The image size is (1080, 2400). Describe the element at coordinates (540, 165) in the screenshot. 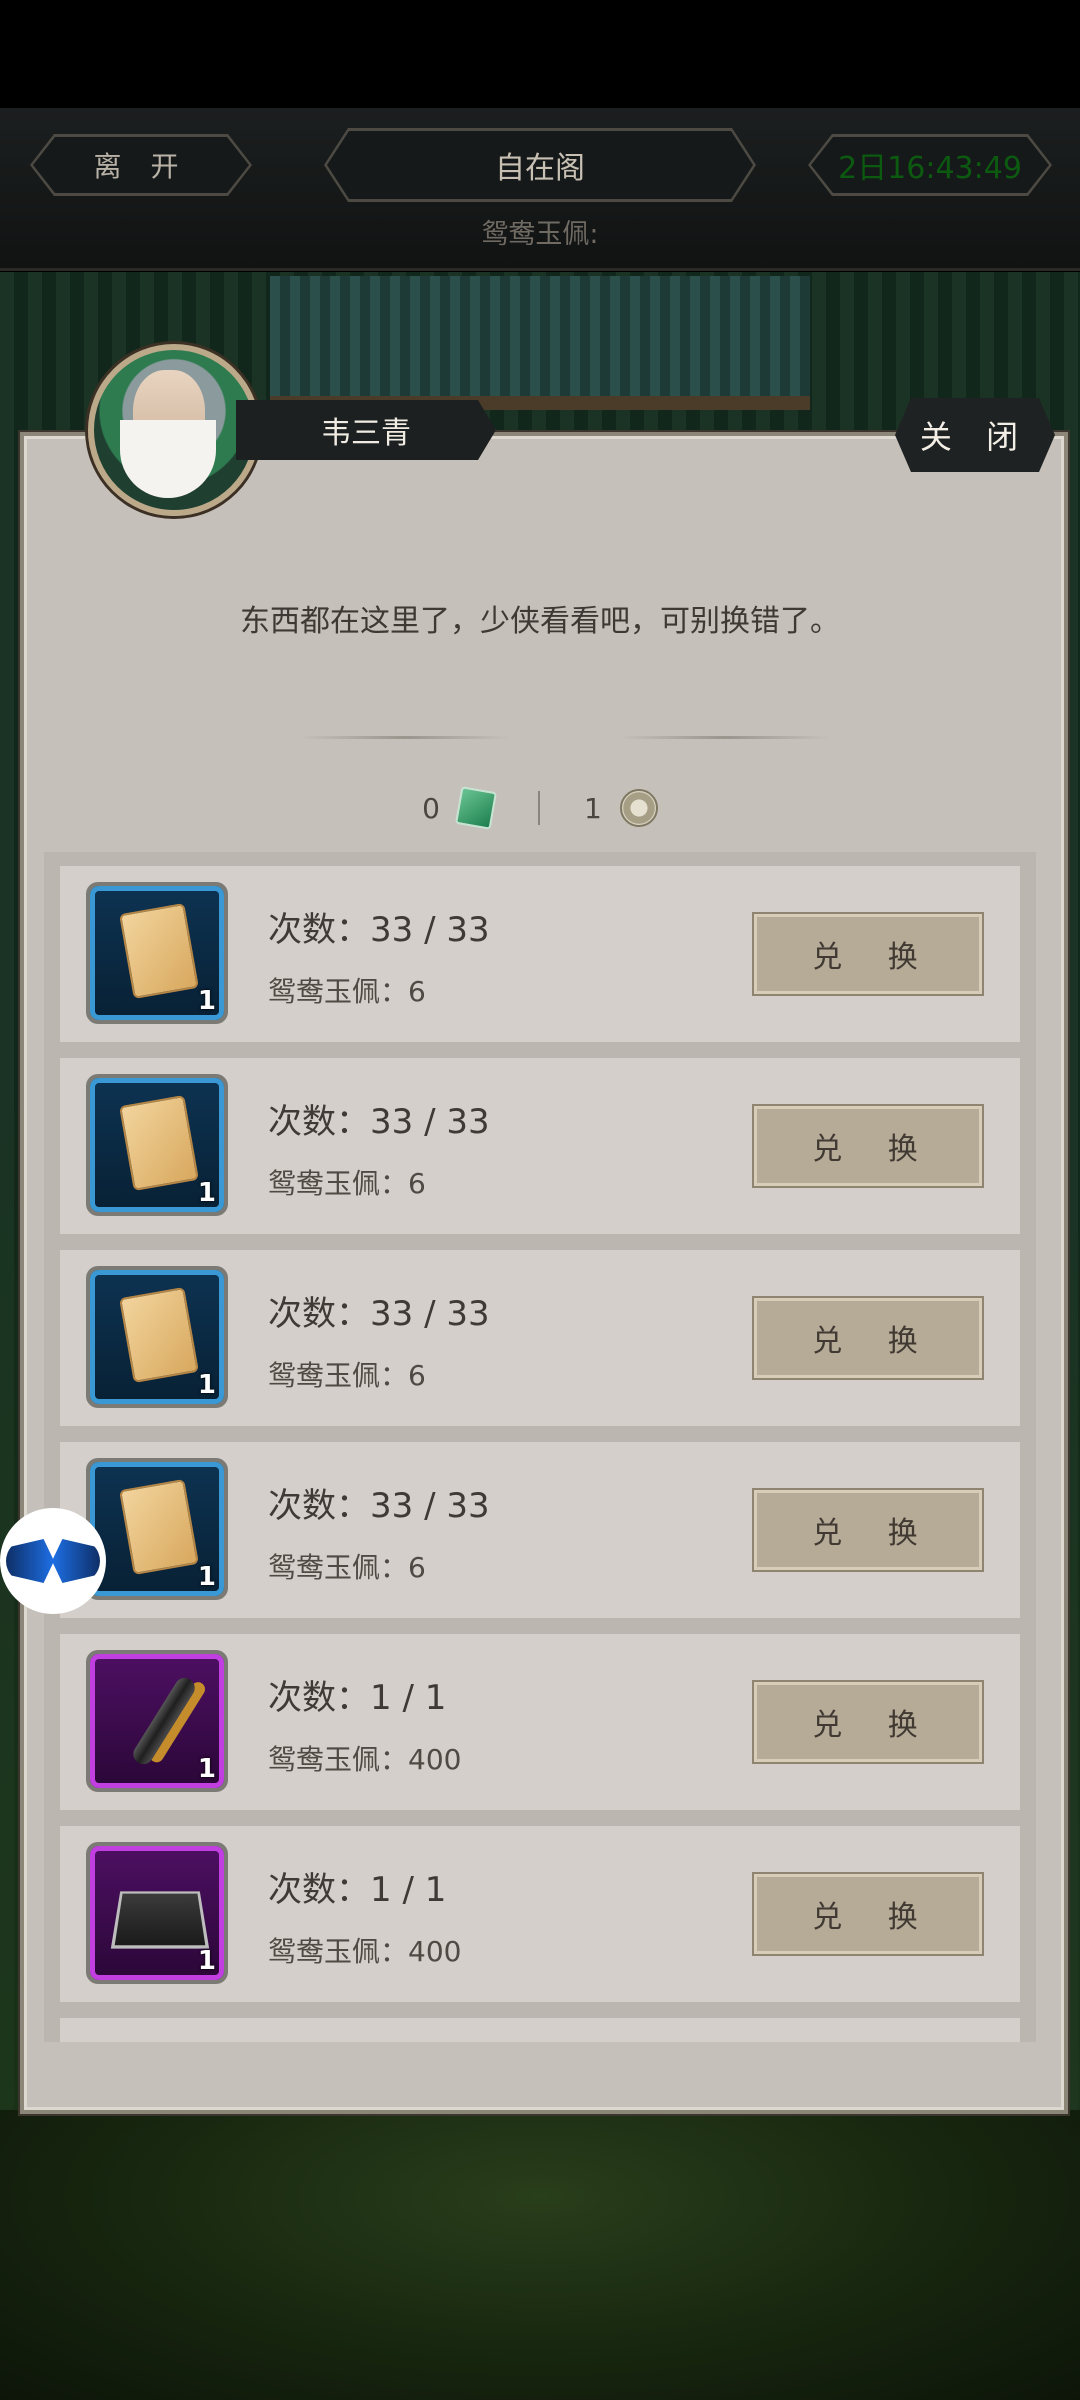

I see `shop-title: 自在阁` at that location.